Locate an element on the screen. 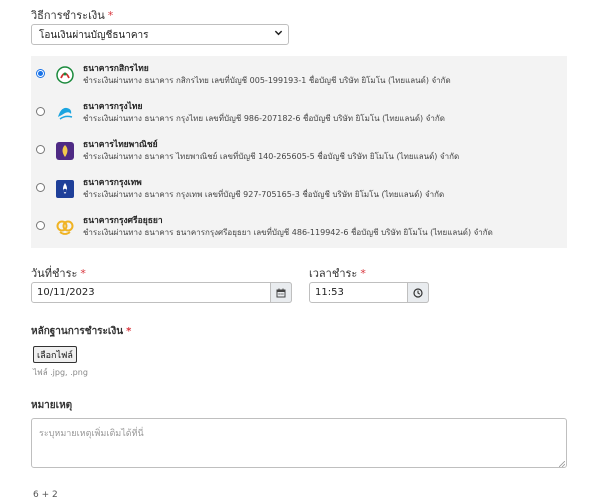  radio-kasikorn is located at coordinates (40, 73).